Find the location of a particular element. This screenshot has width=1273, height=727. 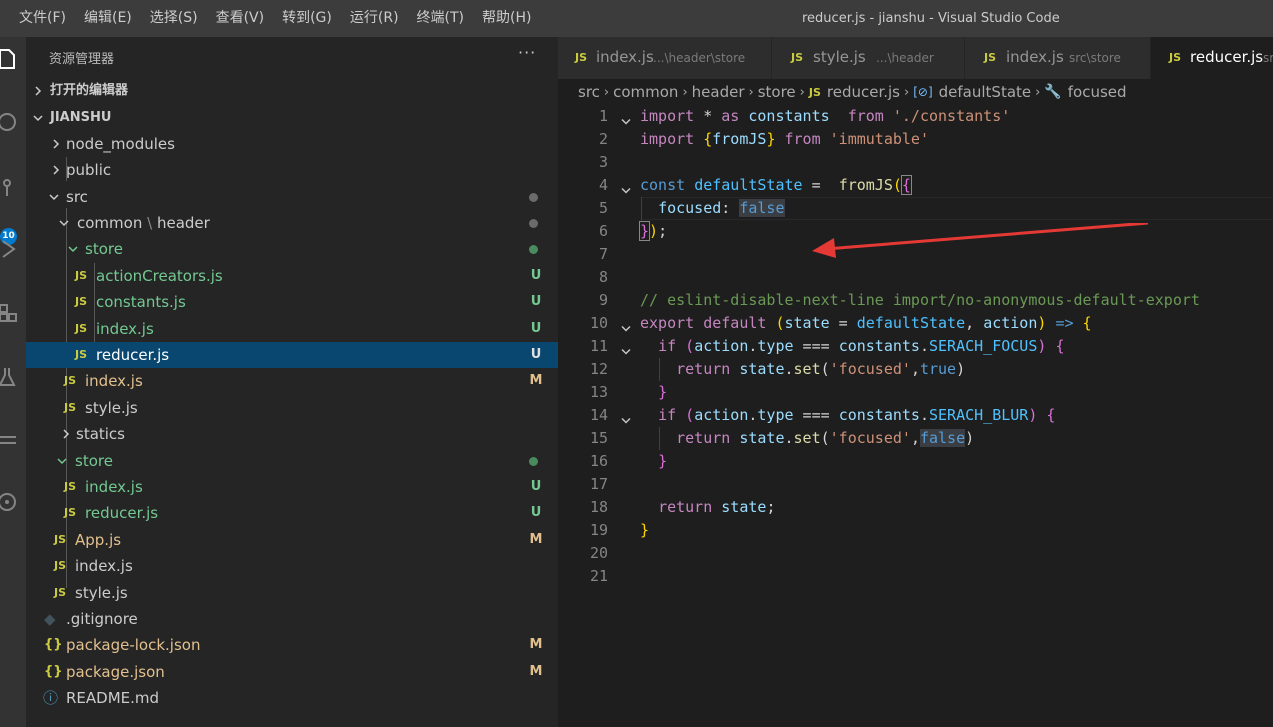

menu-file: 文件(F) is located at coordinates (42, 18).